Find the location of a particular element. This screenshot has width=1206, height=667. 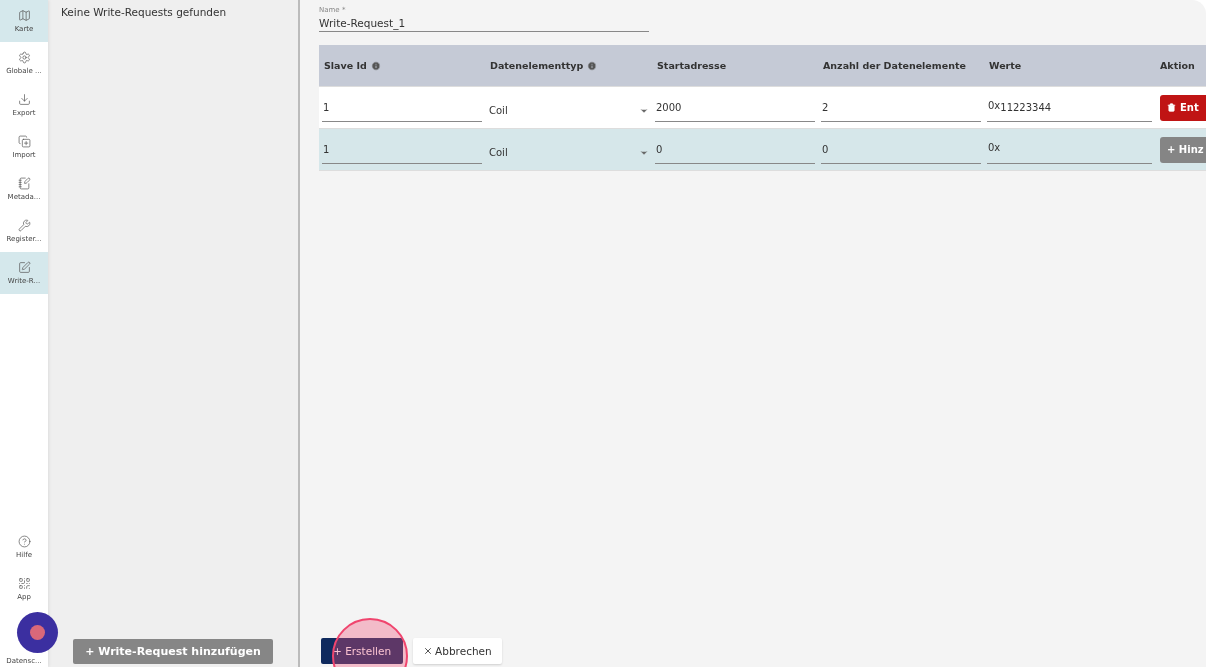

column-header: Datenelementtyp is located at coordinates (568, 65).